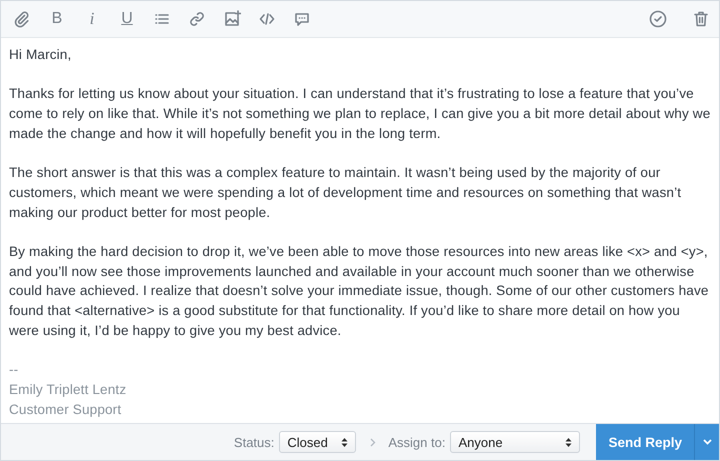  I want to click on signature-line: --, so click(14, 370).